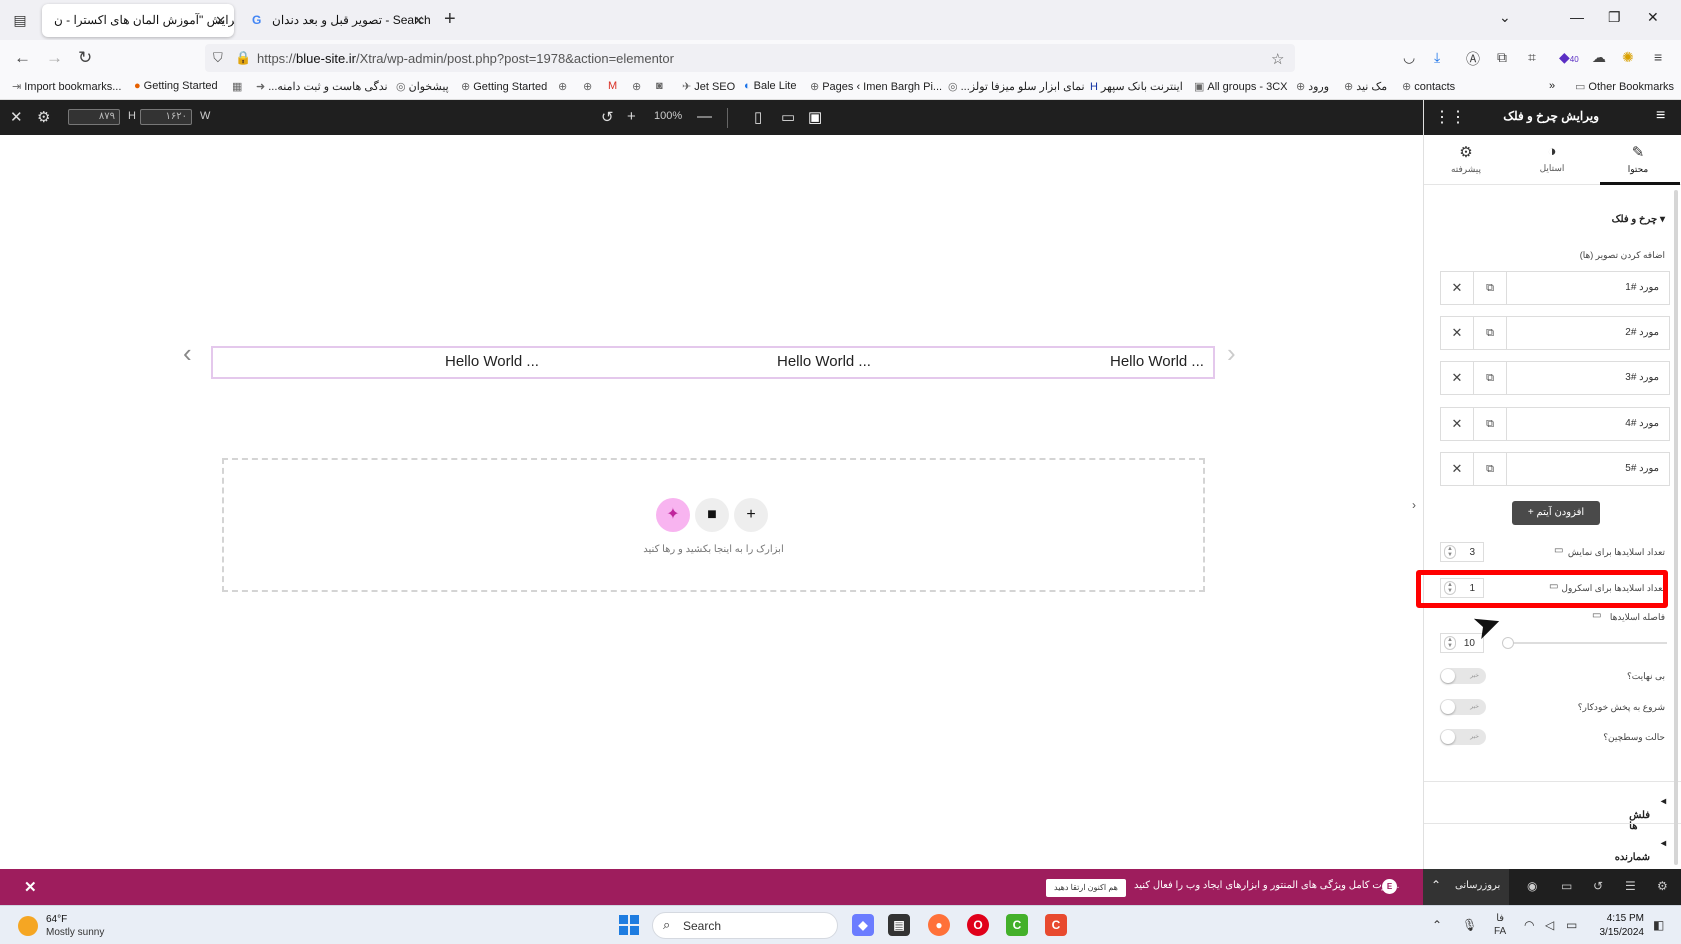 This screenshot has height=944, width=1681. I want to click on bookmark-icon: ◙, so click(661, 86).